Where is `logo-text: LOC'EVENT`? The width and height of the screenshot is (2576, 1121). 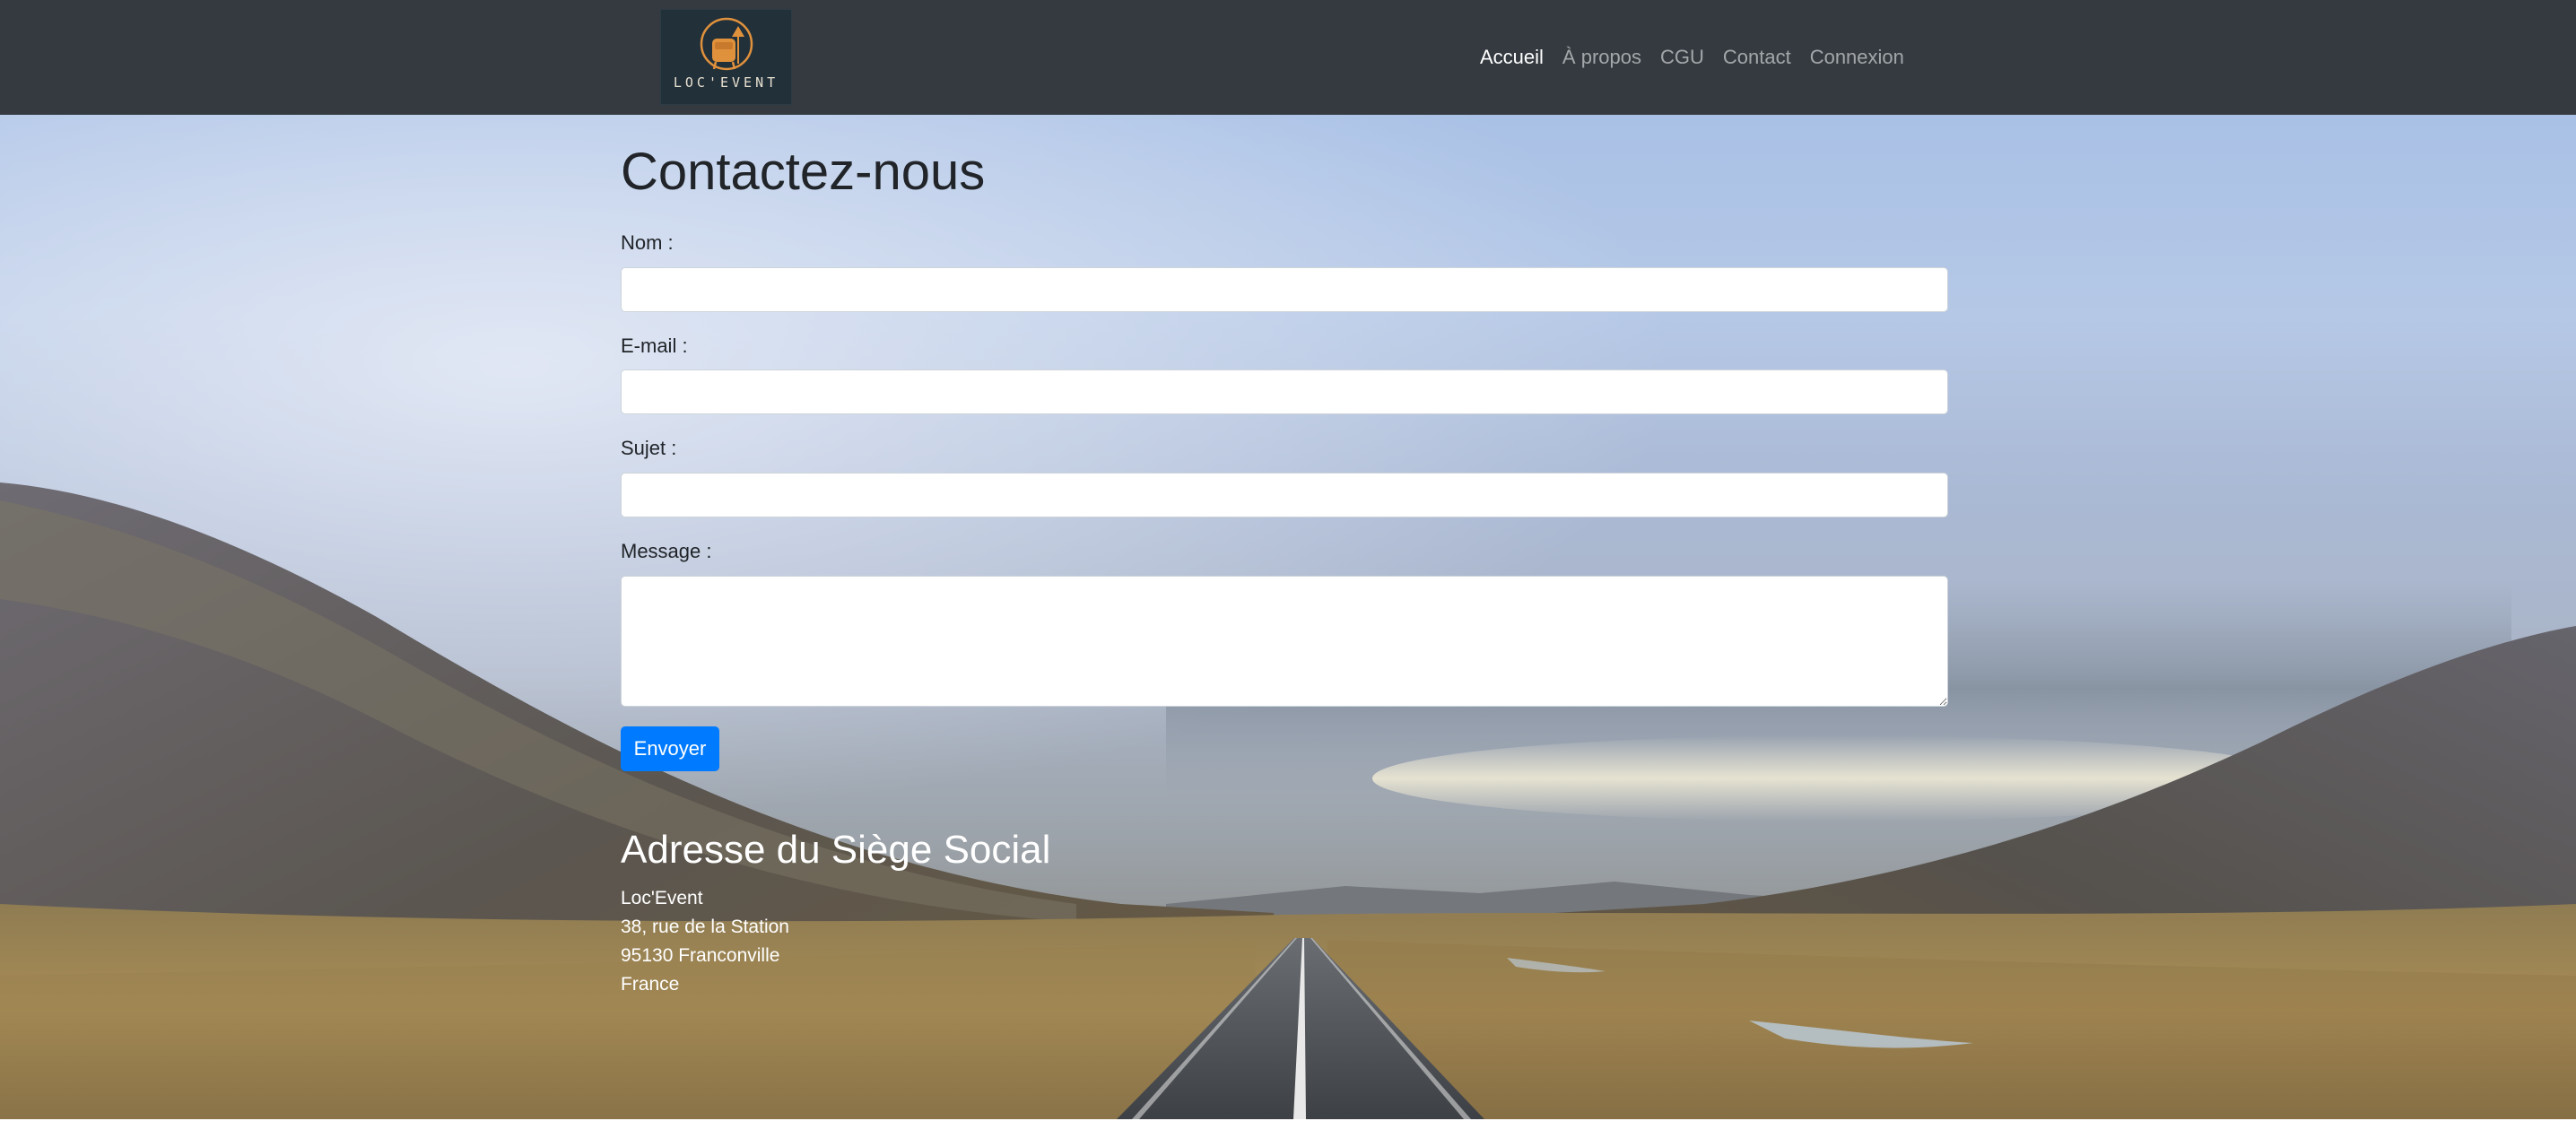
logo-text: LOC'EVENT is located at coordinates (726, 82).